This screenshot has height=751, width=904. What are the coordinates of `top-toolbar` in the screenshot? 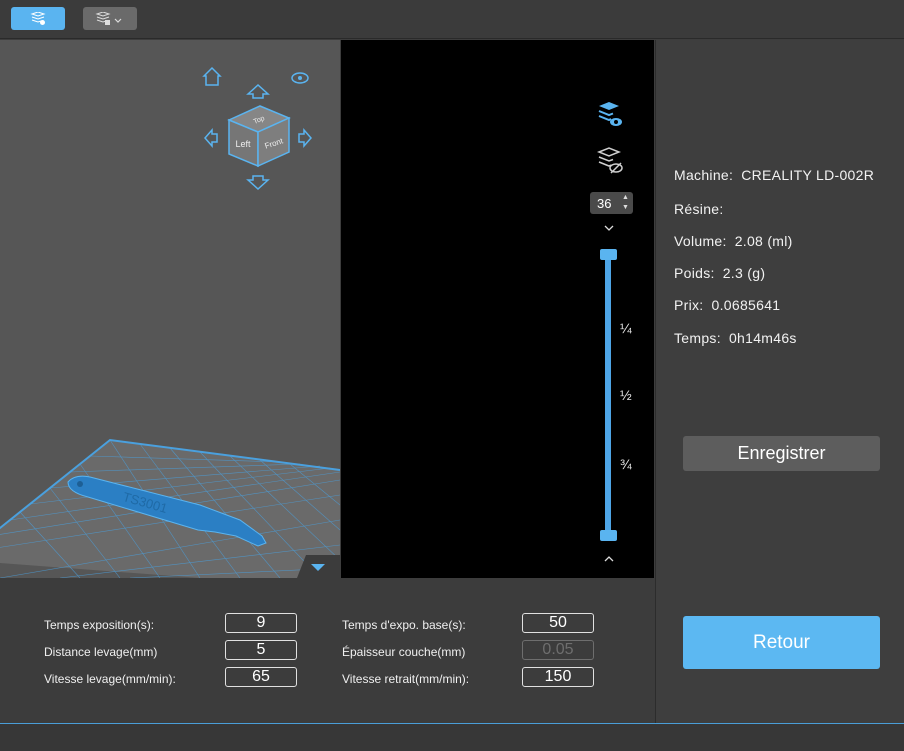 It's located at (452, 19).